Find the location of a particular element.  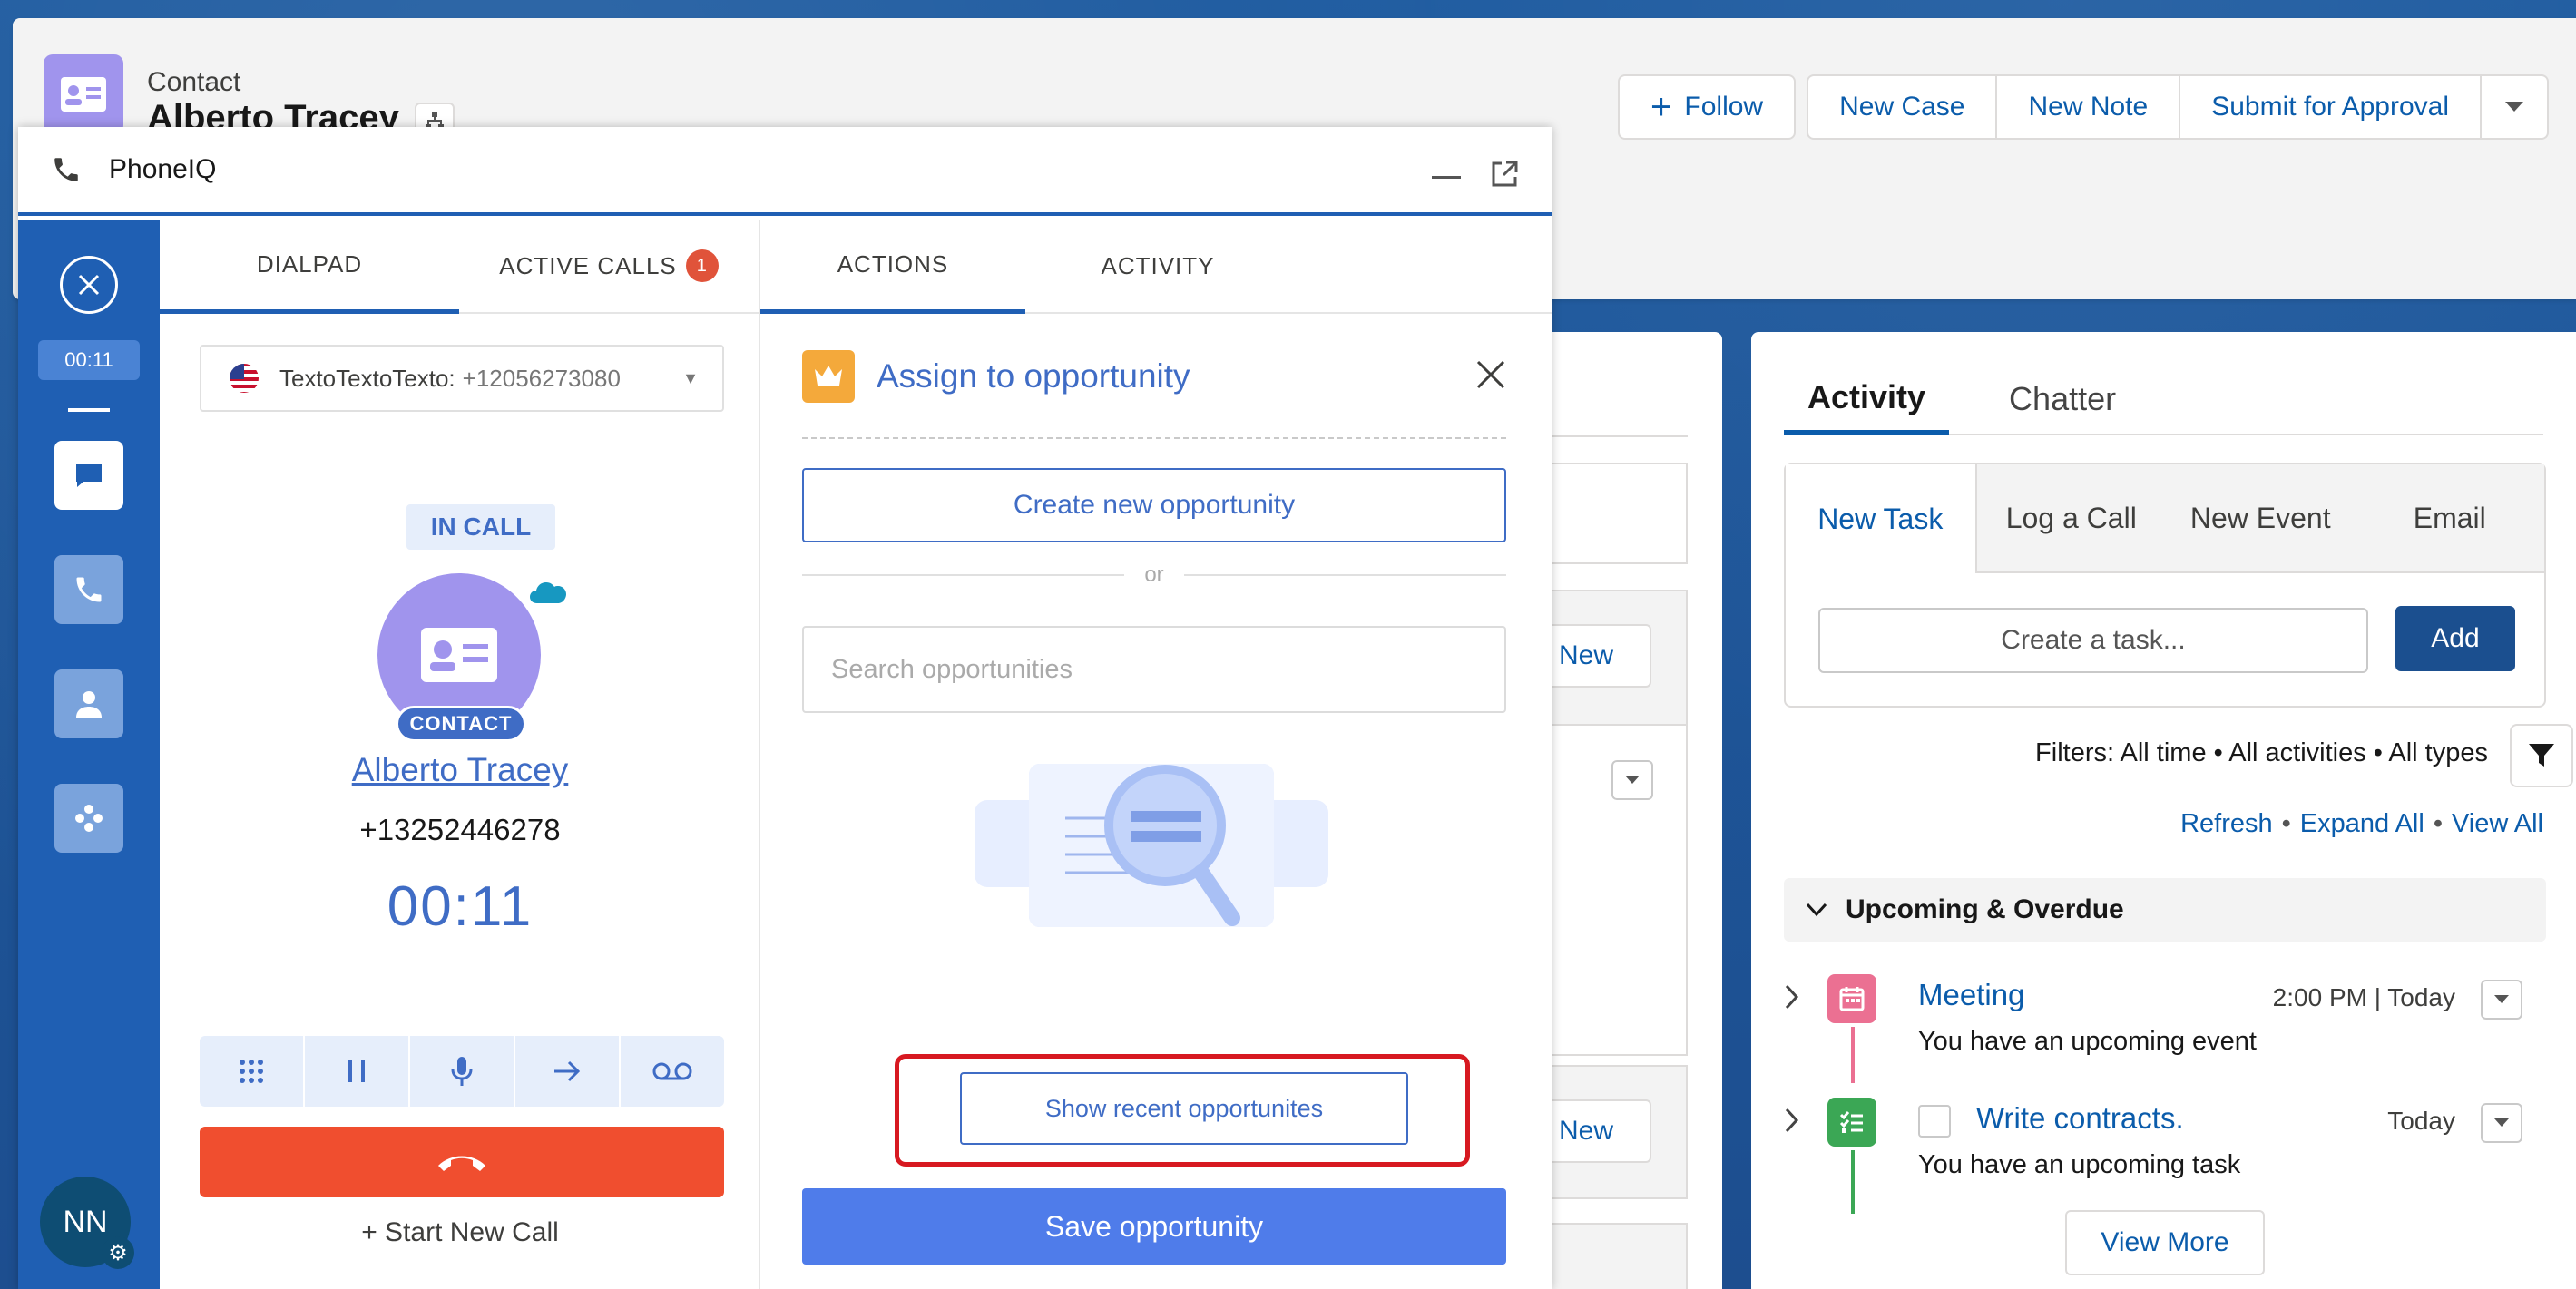

create-opportunity-button: Create new opportunity is located at coordinates (1154, 505).